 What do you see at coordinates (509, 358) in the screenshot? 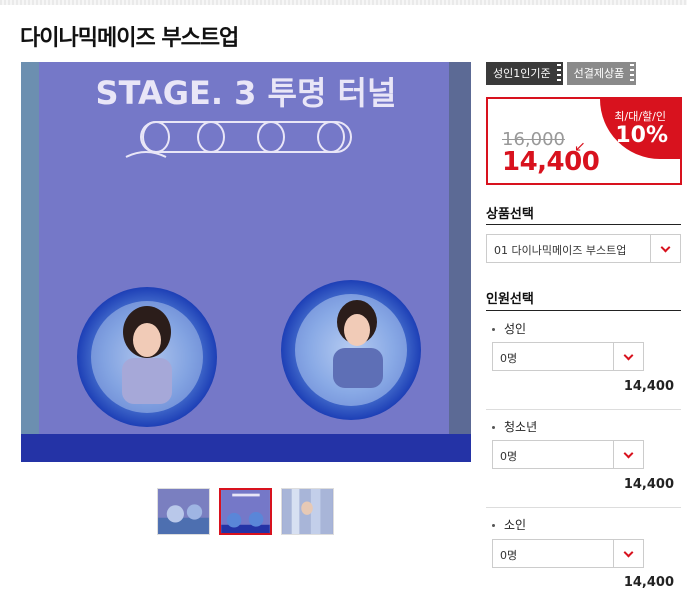
I see `adult-count-value: 0명` at bounding box center [509, 358].